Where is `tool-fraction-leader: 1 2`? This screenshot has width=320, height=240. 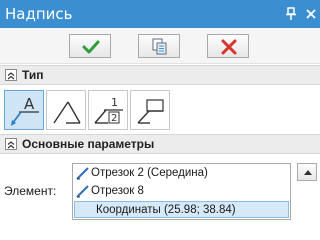 tool-fraction-leader: 1 2 is located at coordinates (108, 110).